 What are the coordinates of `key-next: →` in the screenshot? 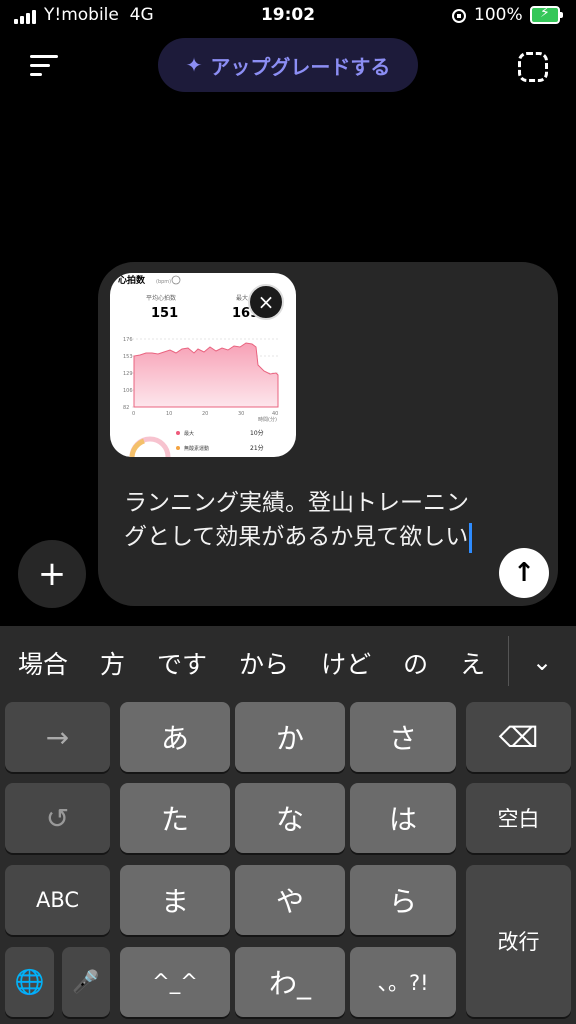 It's located at (57, 737).